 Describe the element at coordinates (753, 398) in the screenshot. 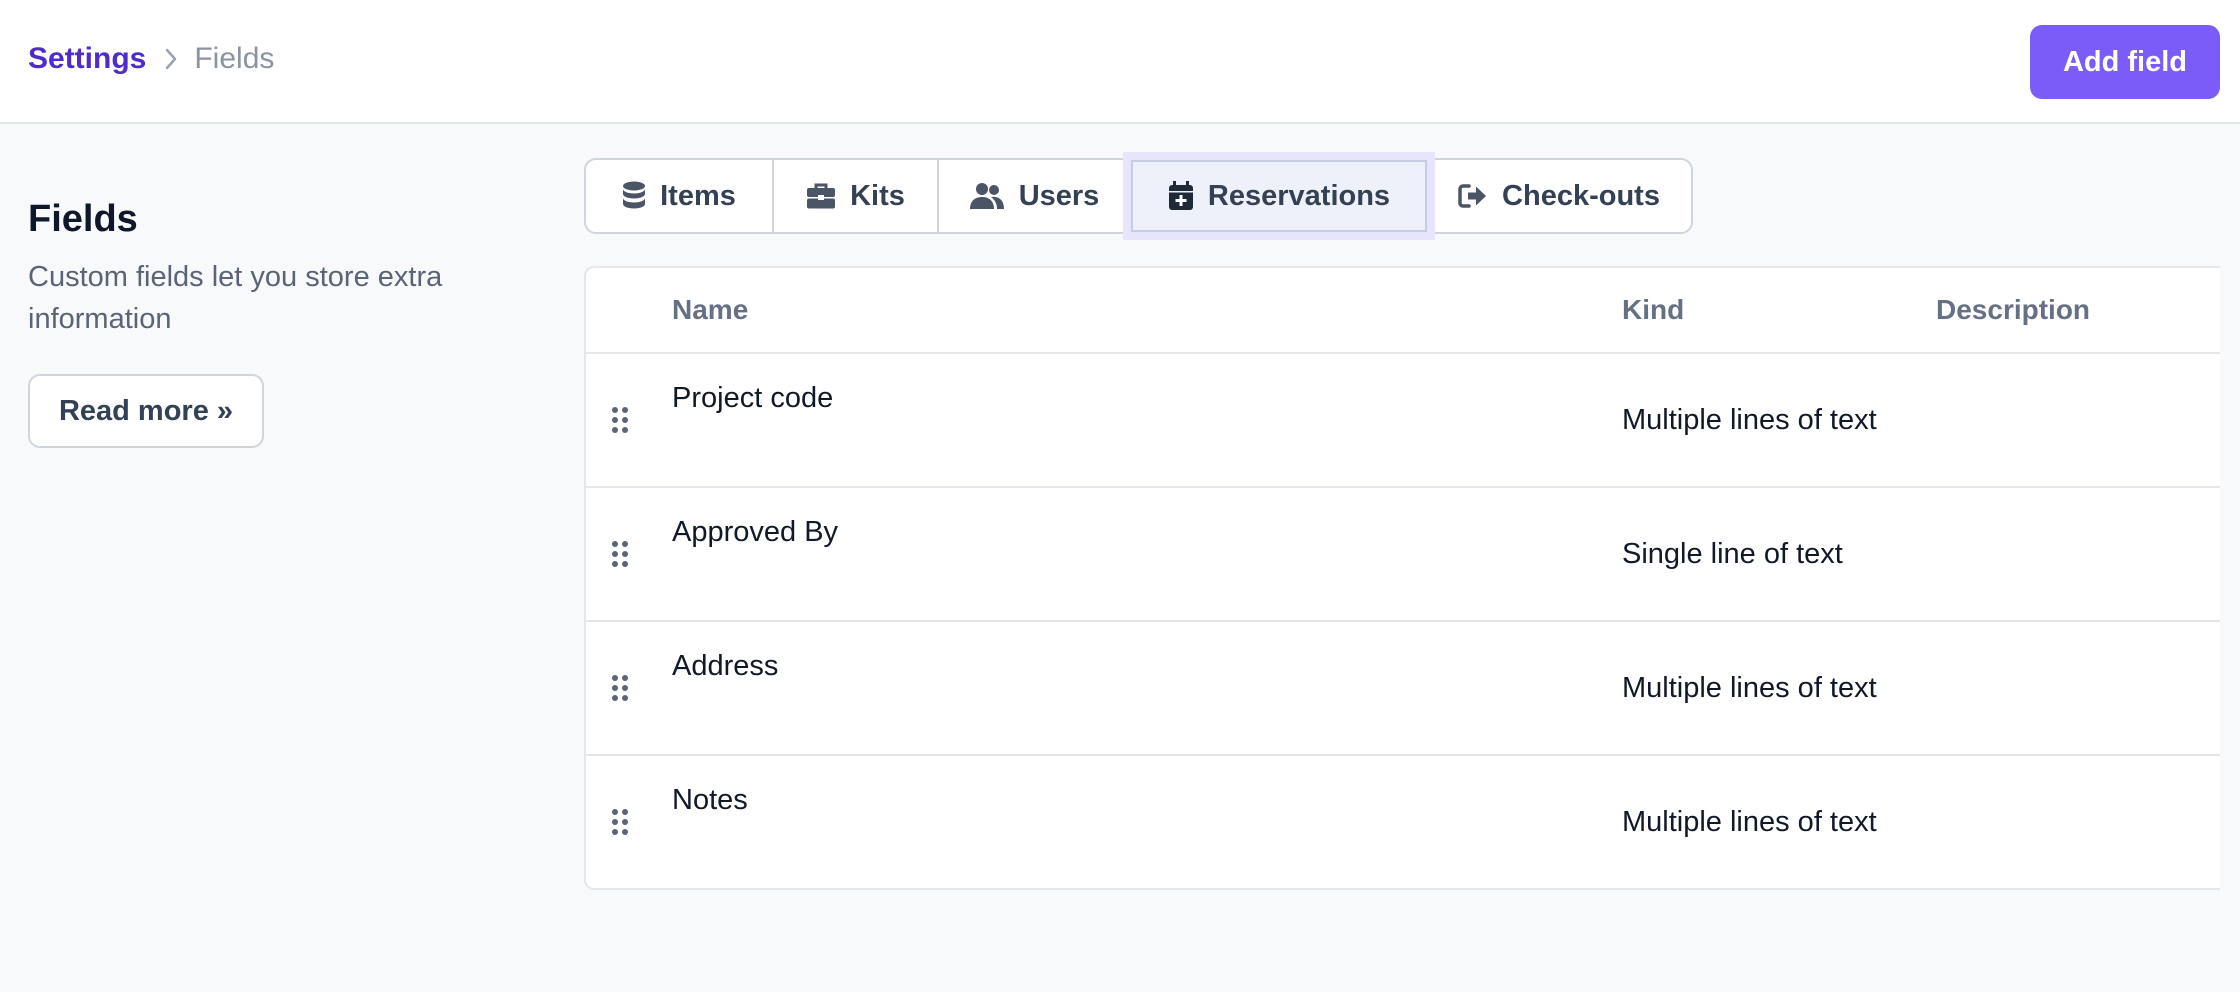

I see `field-name: Project code` at that location.